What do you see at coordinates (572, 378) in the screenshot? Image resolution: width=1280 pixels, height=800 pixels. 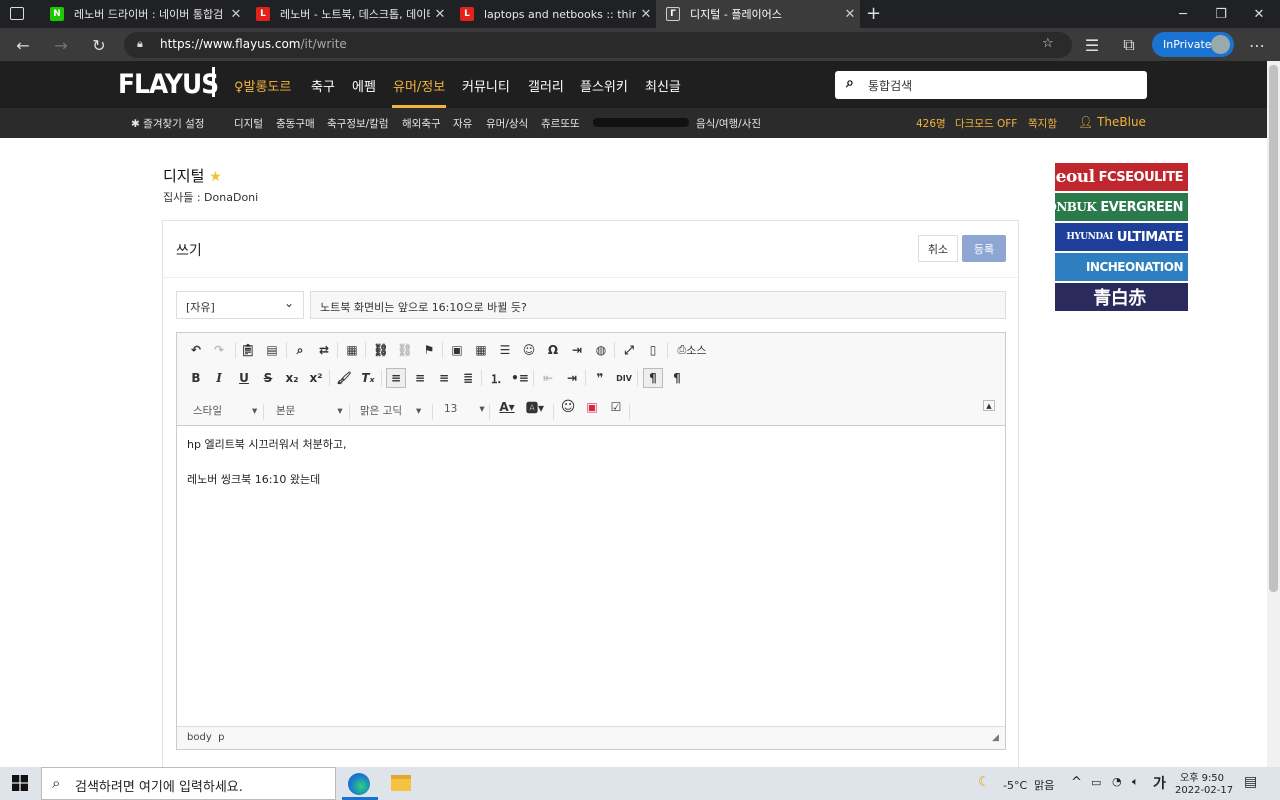 I see `indent-icon: ⇥` at bounding box center [572, 378].